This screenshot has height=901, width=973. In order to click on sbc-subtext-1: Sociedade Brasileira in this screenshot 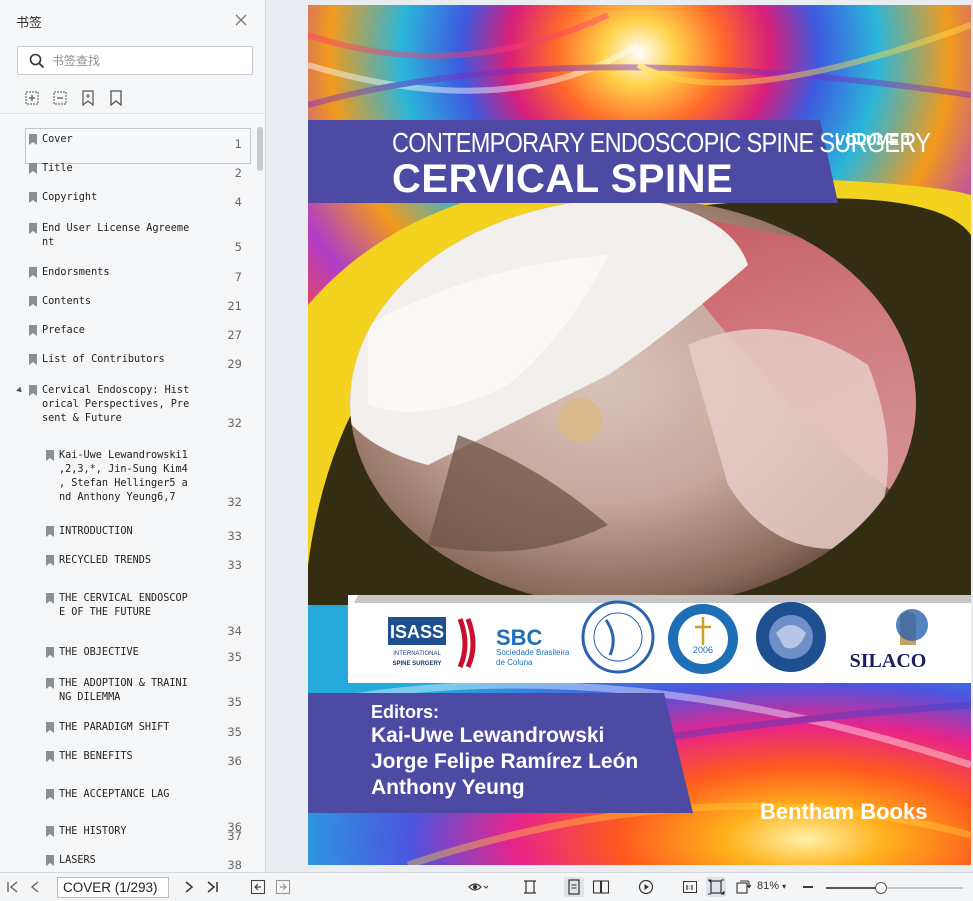, I will do `click(533, 652)`.